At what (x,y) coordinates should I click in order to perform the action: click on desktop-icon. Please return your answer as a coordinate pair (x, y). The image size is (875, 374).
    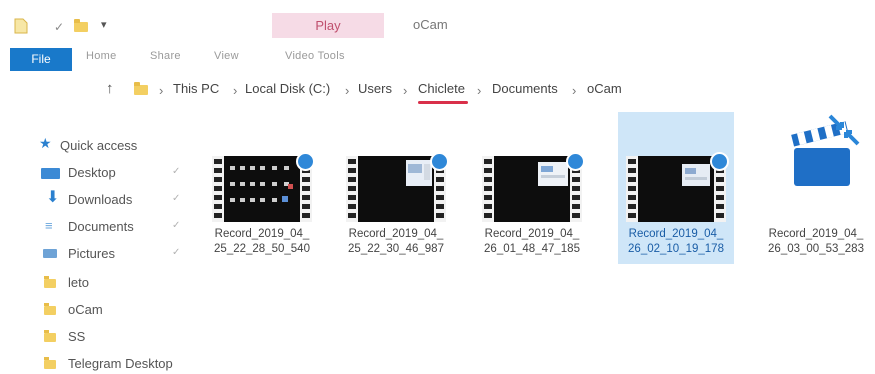
    Looking at the image, I should click on (50, 173).